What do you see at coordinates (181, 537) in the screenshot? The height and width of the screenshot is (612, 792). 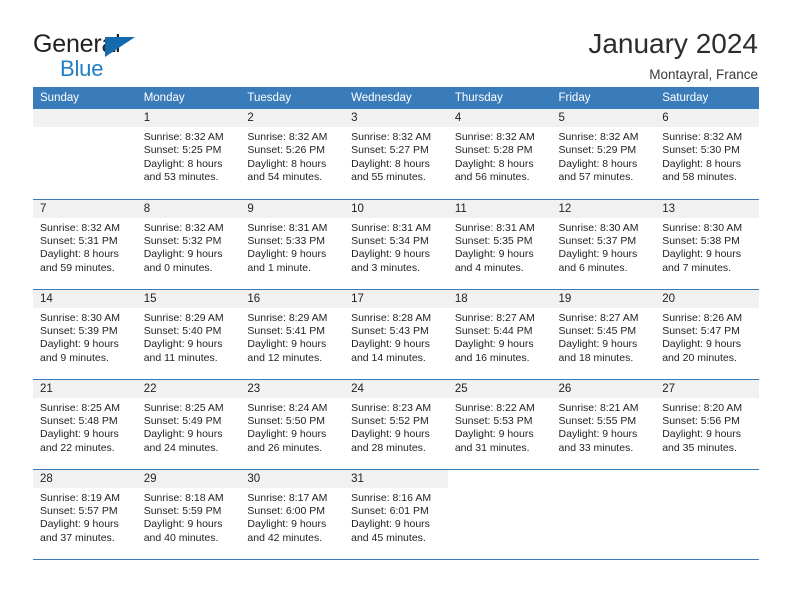 I see `daylight-text-line2: and 40 minutes.` at bounding box center [181, 537].